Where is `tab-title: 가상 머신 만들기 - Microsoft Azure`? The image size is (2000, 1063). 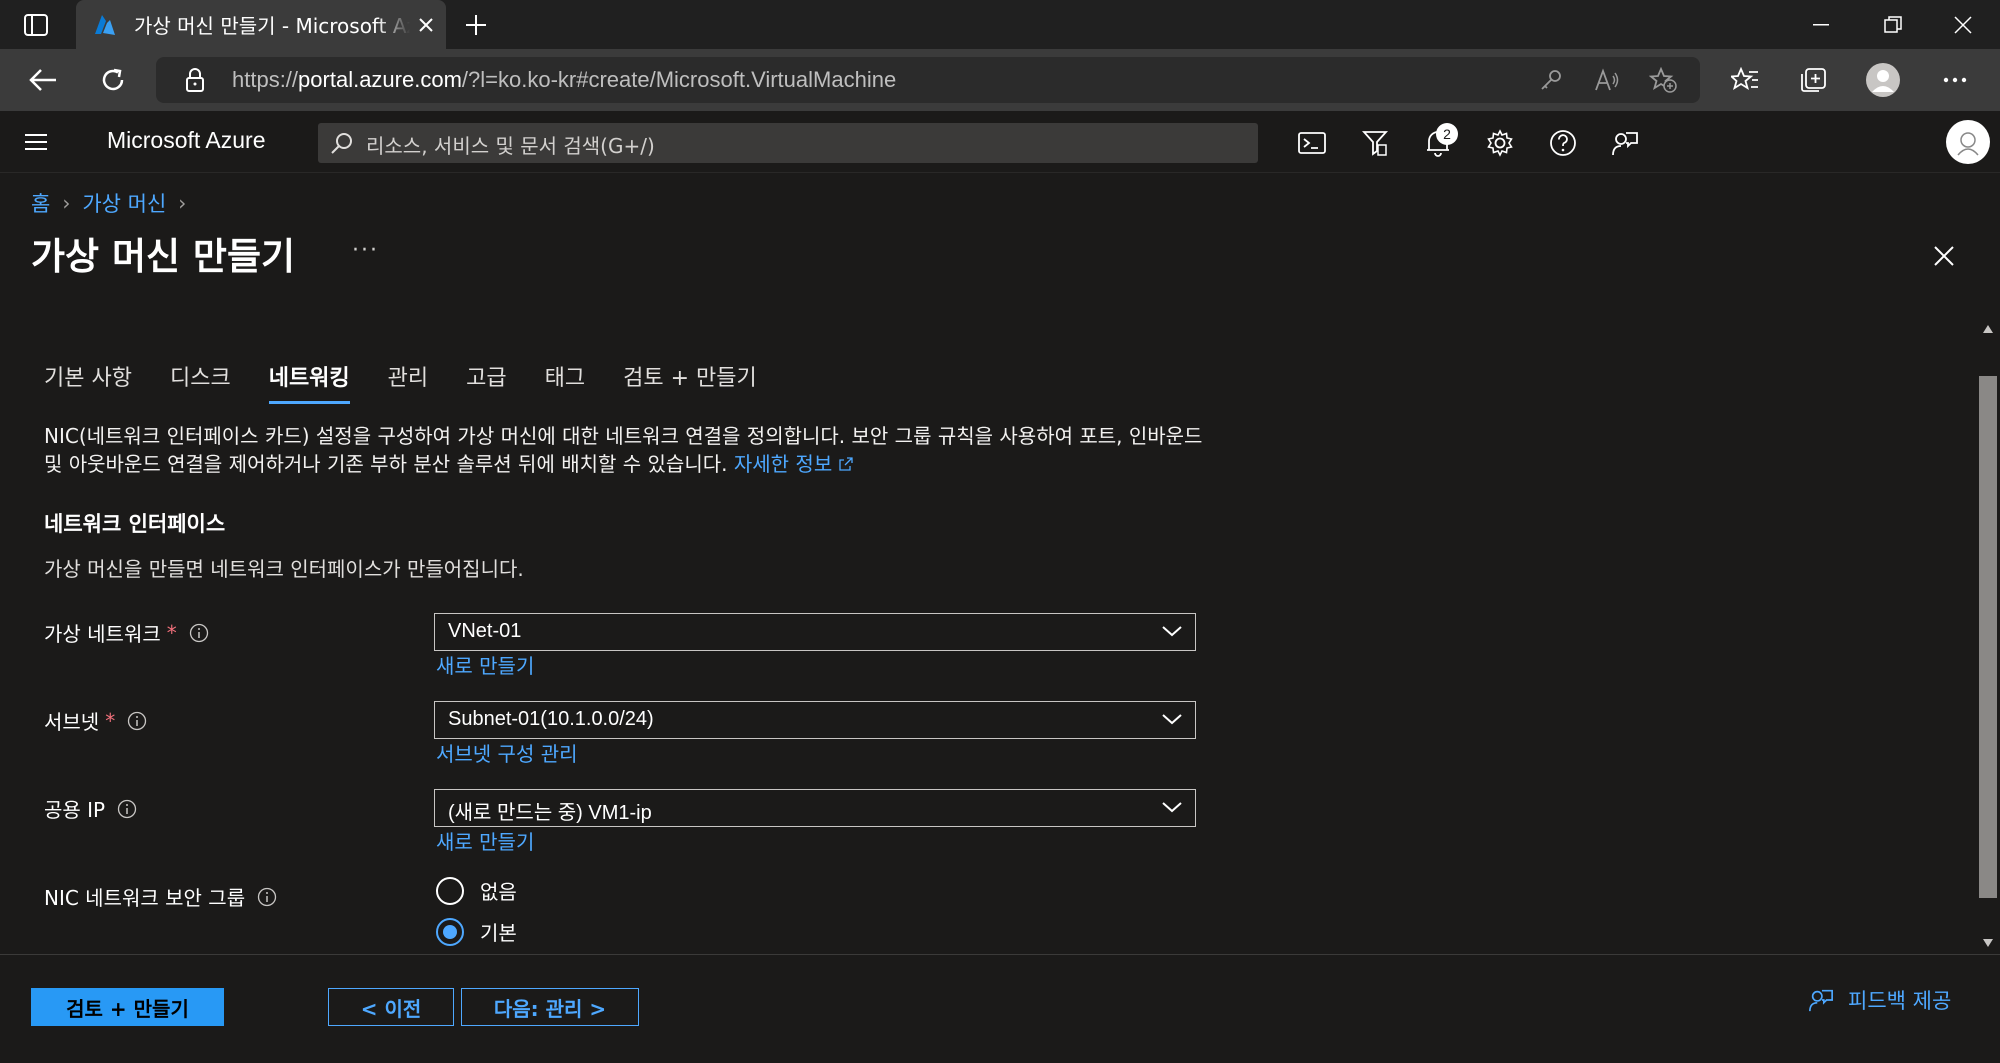 tab-title: 가상 머신 만들기 - Microsoft Azure is located at coordinates (272, 26).